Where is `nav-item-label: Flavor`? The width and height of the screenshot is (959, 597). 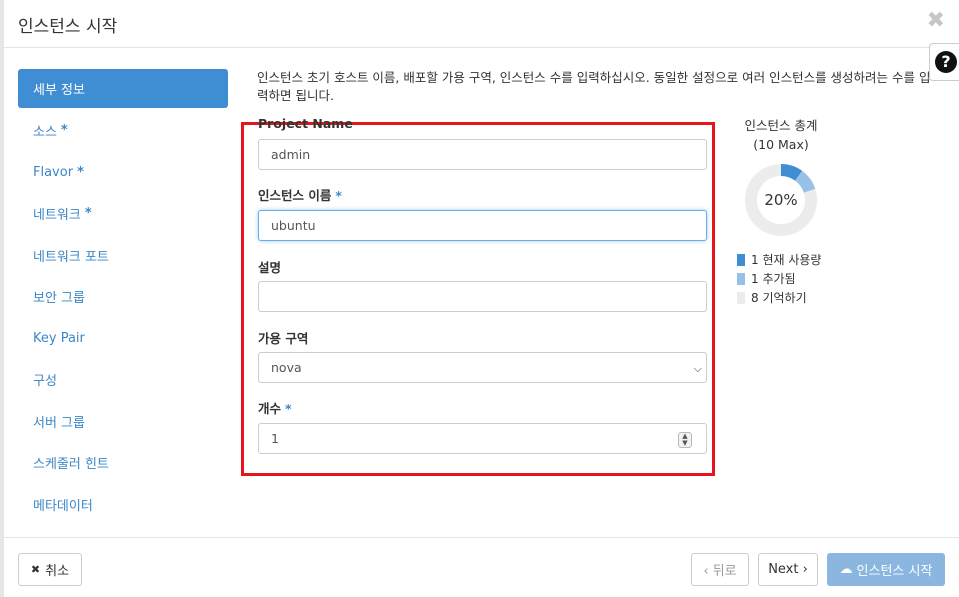
nav-item-label: Flavor is located at coordinates (53, 172).